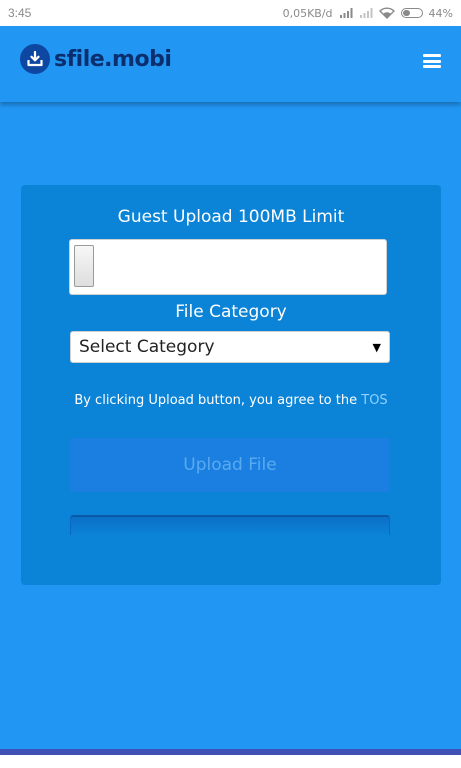 Image resolution: width=461 pixels, height=768 pixels. Describe the element at coordinates (230, 525) in the screenshot. I see `upload-progress-bar` at that location.